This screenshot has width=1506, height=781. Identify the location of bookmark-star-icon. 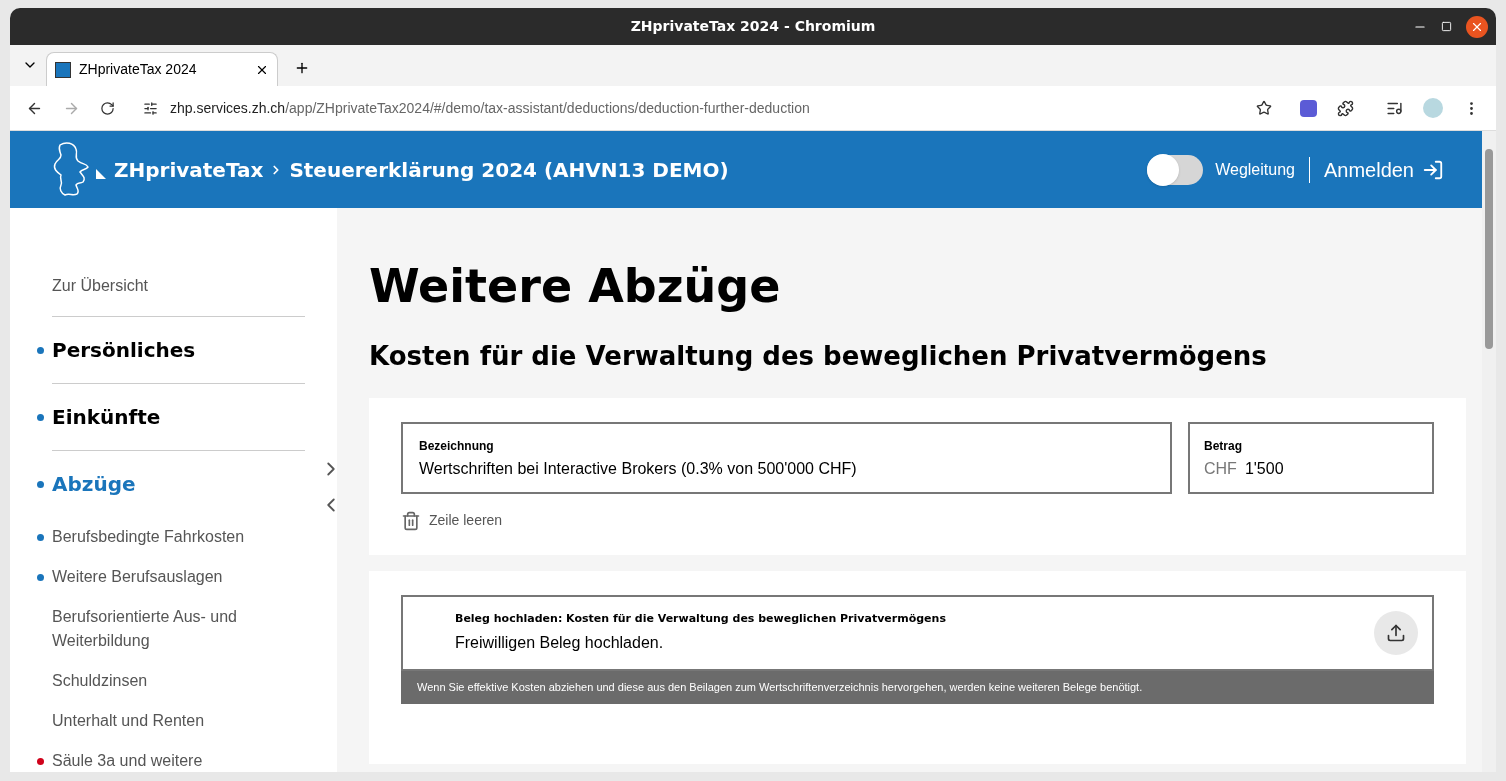
(1264, 108).